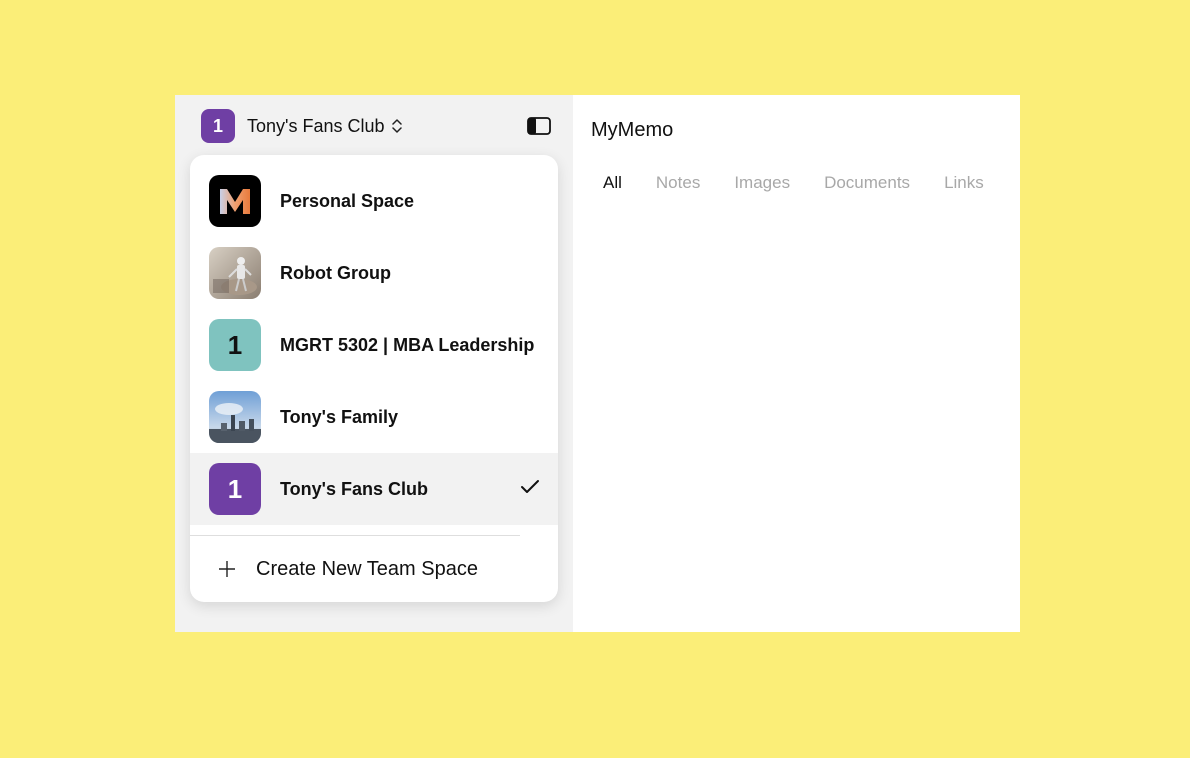  What do you see at coordinates (632, 130) in the screenshot?
I see `app-title: MyMemo` at bounding box center [632, 130].